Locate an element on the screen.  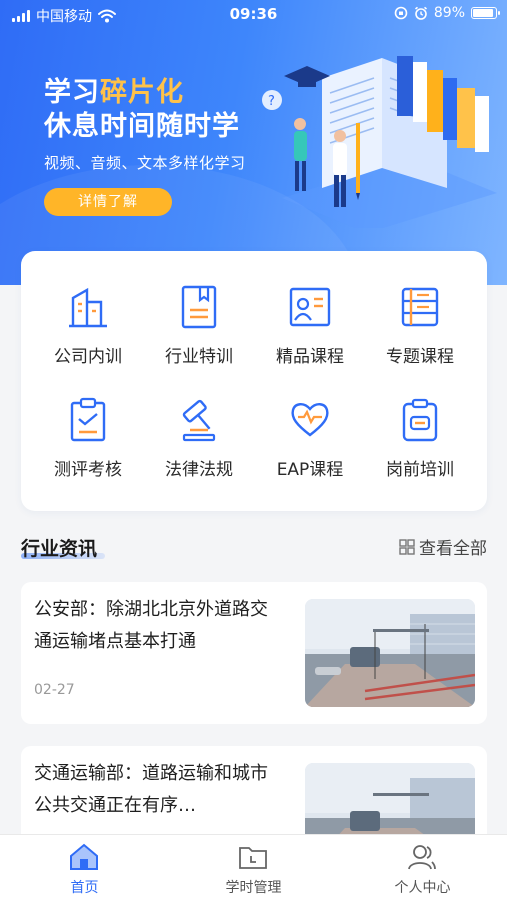
category-topic-course: 专题课程 is located at coordinates (420, 334).